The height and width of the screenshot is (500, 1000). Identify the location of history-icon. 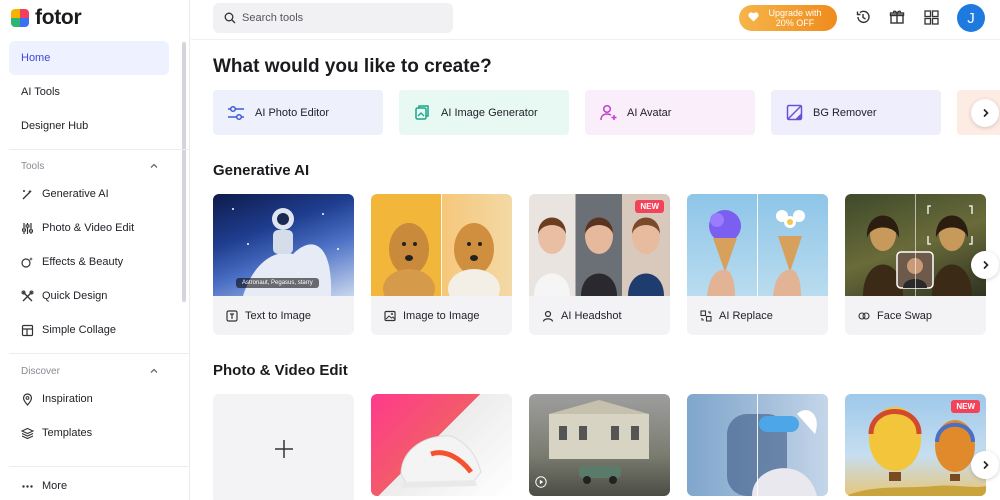
(863, 17).